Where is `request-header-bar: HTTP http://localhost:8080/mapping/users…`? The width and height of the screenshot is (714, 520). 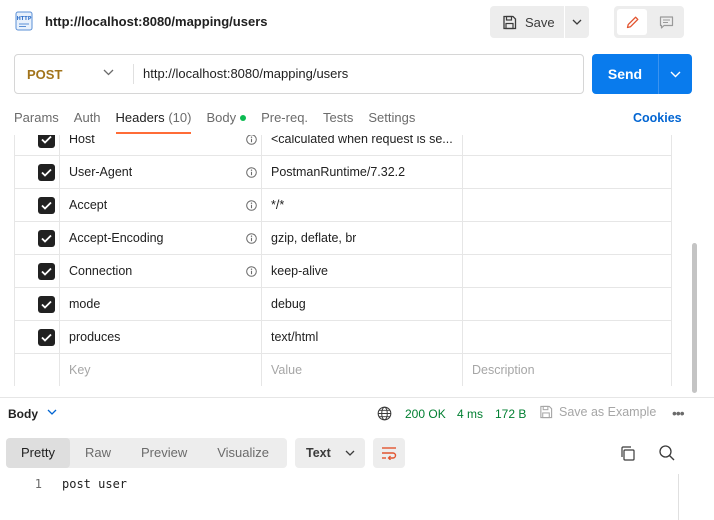 request-header-bar: HTTP http://localhost:8080/mapping/users… is located at coordinates (357, 22).